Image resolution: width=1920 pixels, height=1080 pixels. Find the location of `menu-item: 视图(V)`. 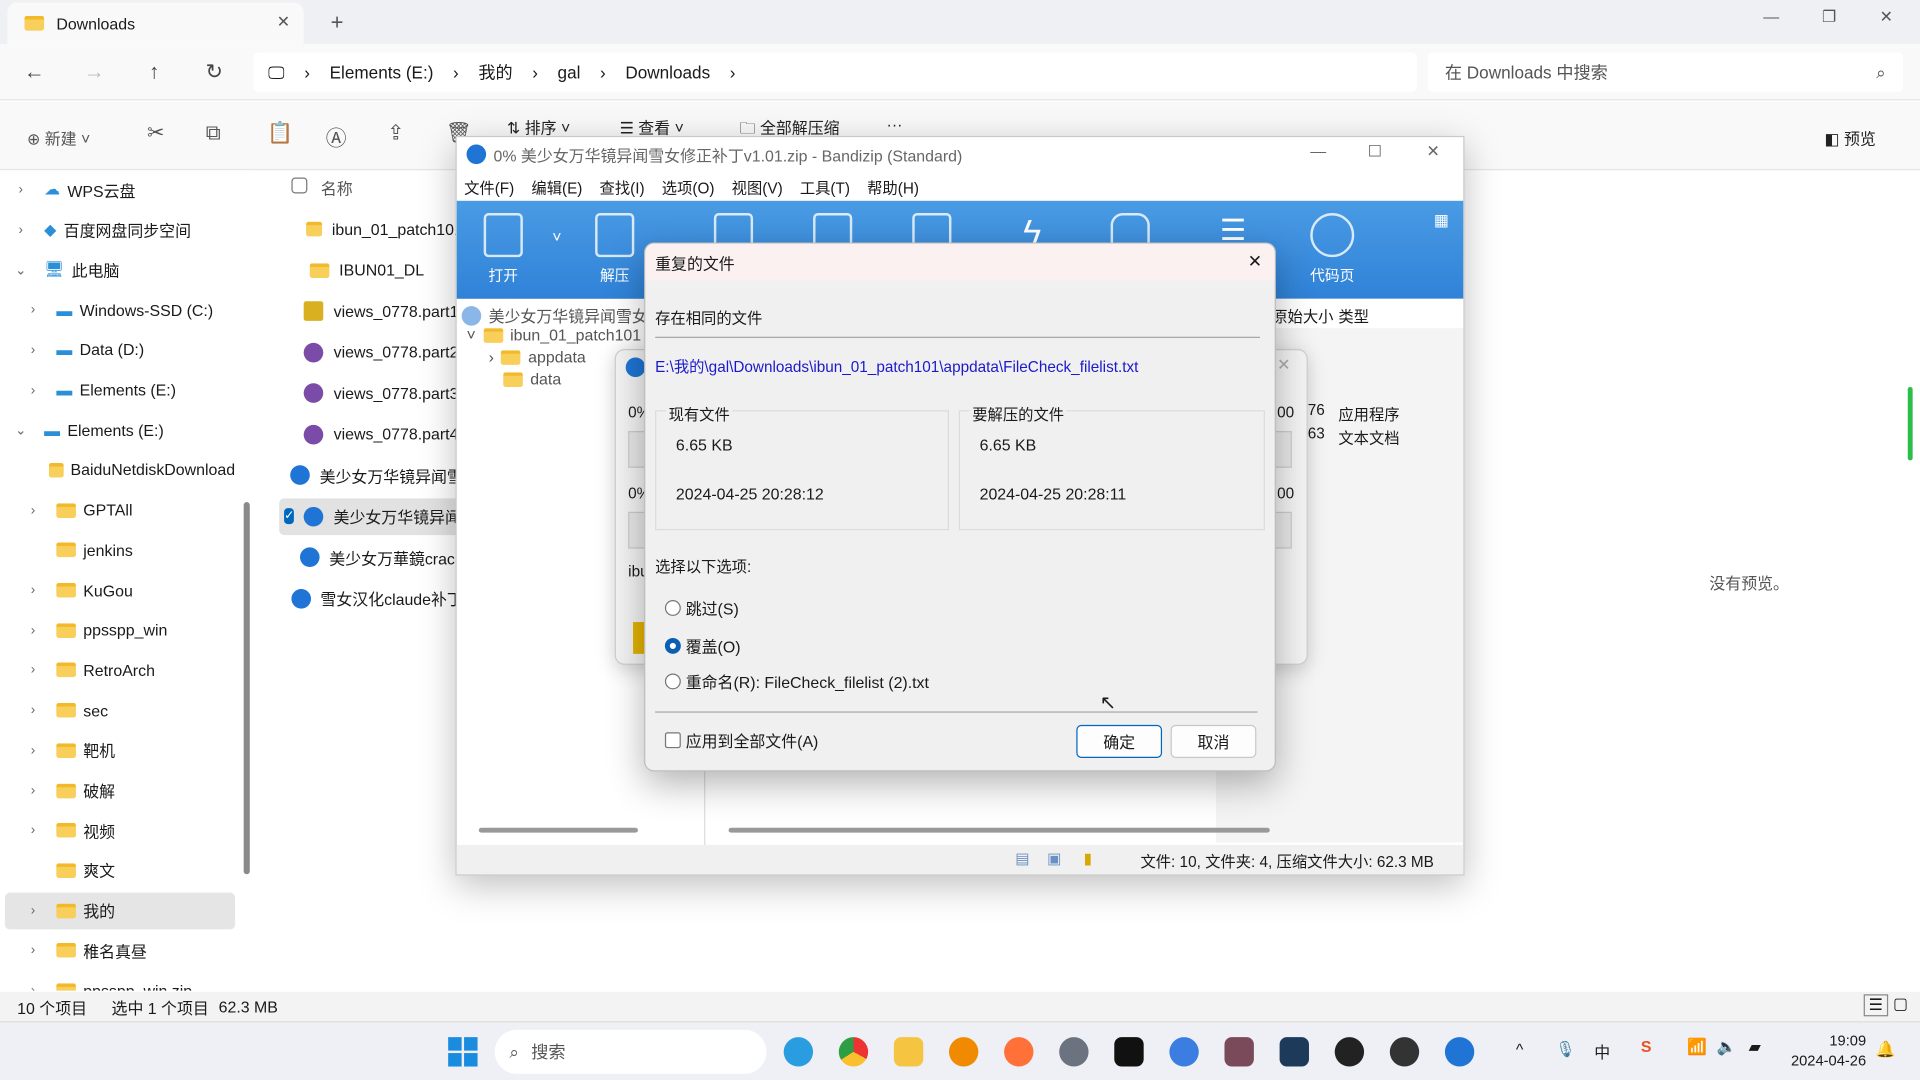

menu-item: 视图(V) is located at coordinates (757, 185).